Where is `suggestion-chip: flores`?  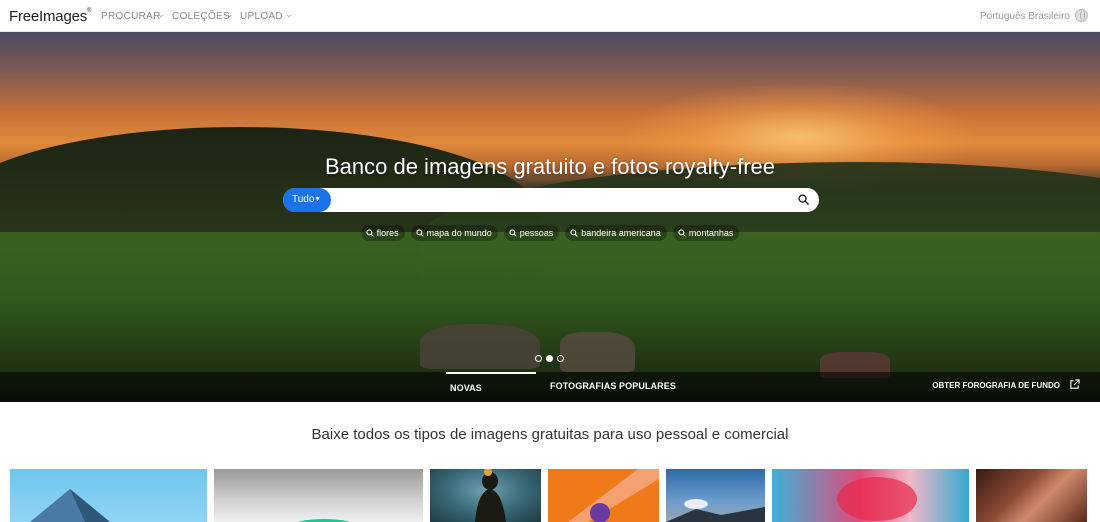
suggestion-chip: flores is located at coordinates (382, 233).